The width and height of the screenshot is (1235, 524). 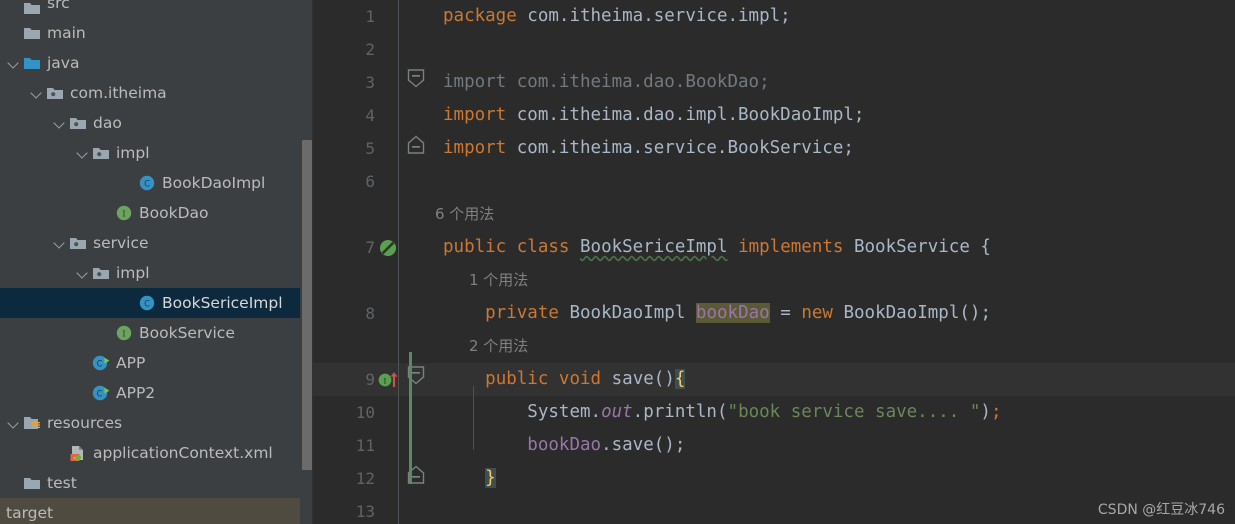 What do you see at coordinates (774, 214) in the screenshot?
I see `inlay-usage-hint: 6 个用法` at bounding box center [774, 214].